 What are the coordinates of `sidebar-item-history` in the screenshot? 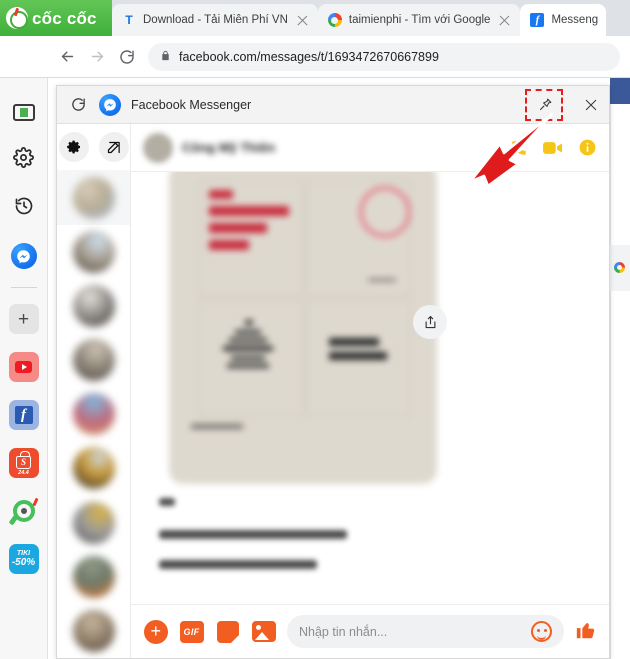 It's located at (24, 208).